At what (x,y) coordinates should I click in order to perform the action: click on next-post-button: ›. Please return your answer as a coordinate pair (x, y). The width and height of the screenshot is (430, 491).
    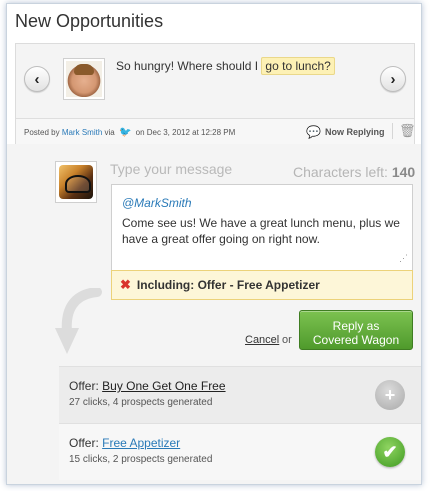
    Looking at the image, I should click on (393, 79).